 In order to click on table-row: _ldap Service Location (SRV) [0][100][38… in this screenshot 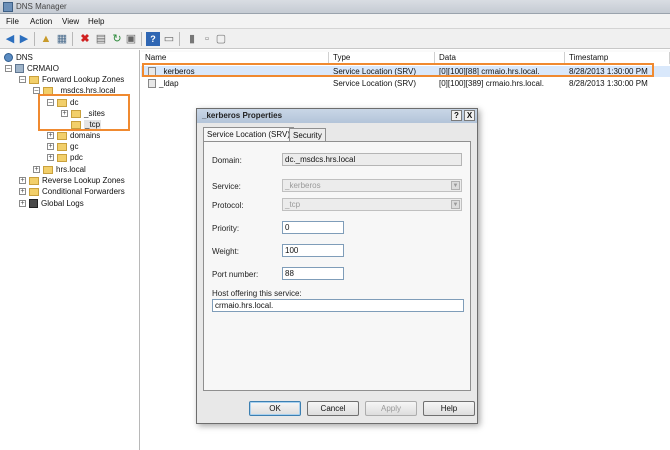, I will do `click(405, 83)`.